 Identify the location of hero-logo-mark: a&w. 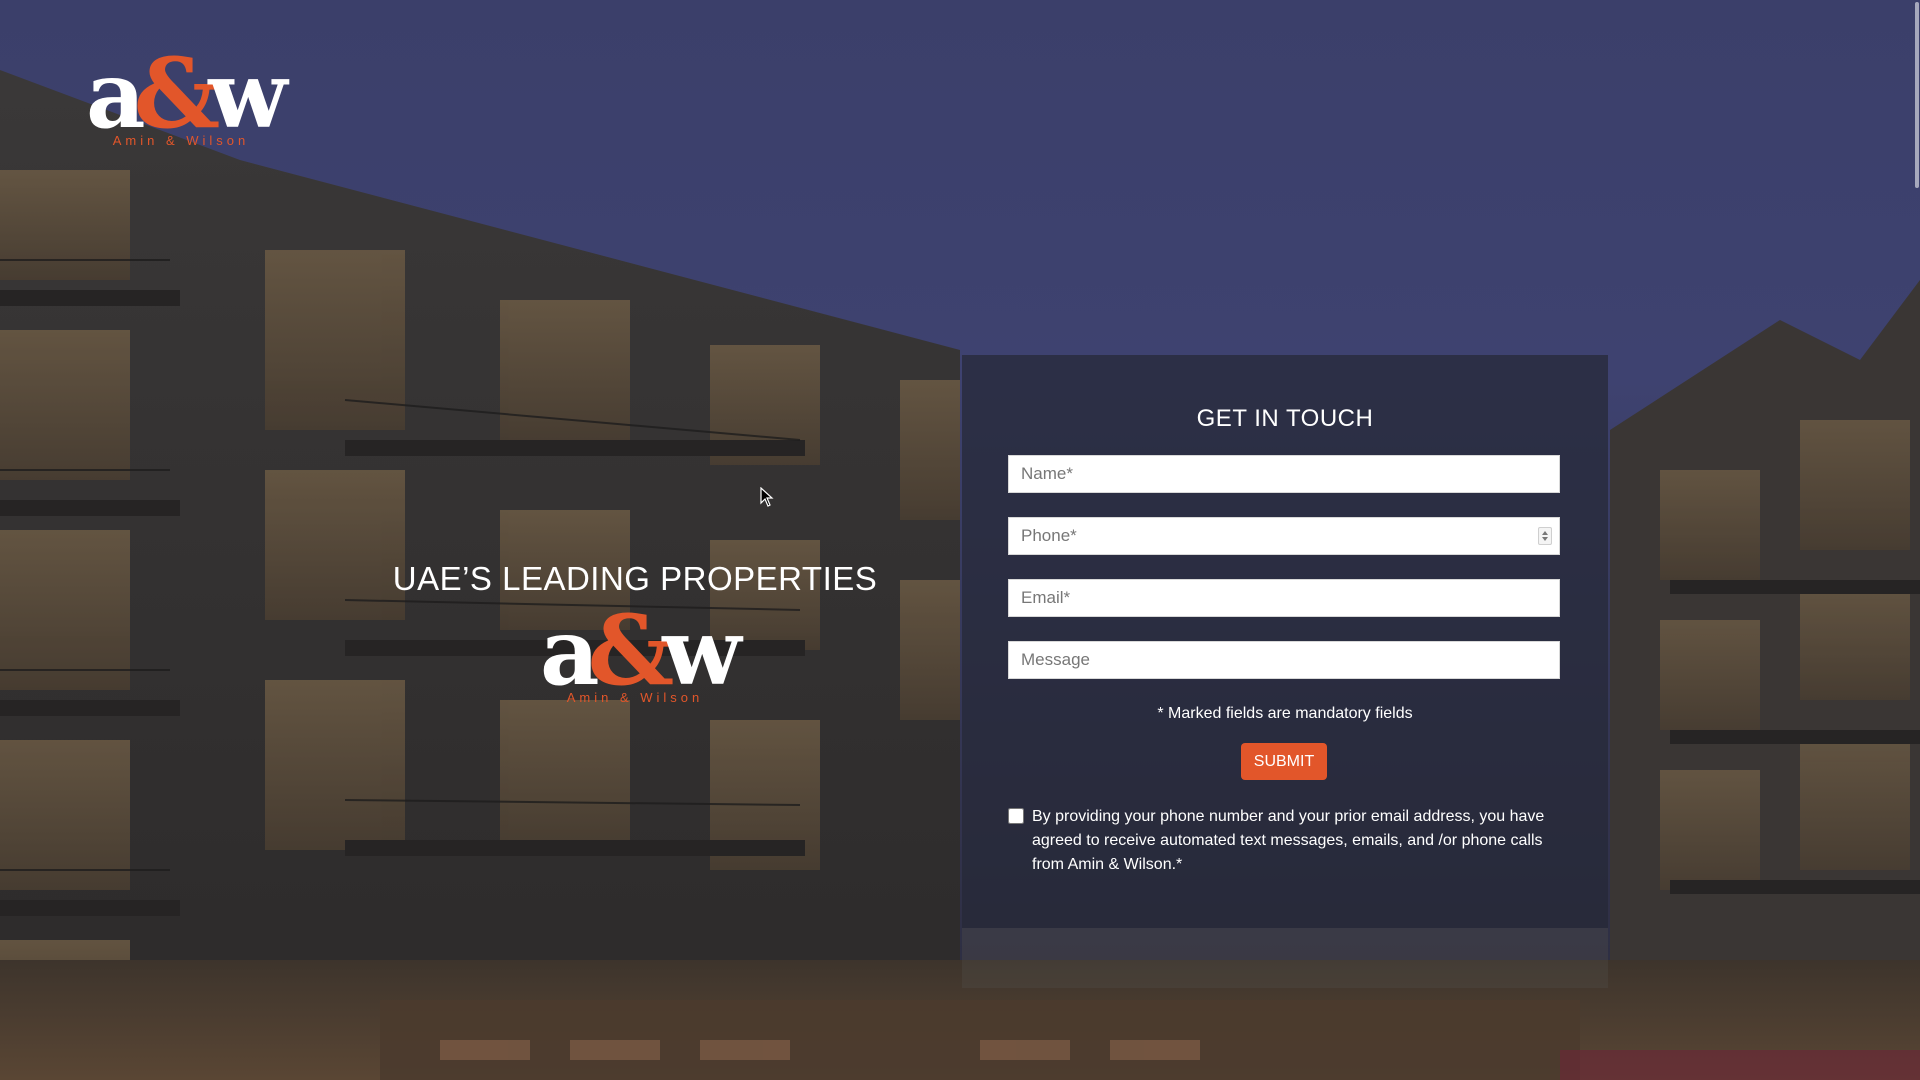
(641, 651).